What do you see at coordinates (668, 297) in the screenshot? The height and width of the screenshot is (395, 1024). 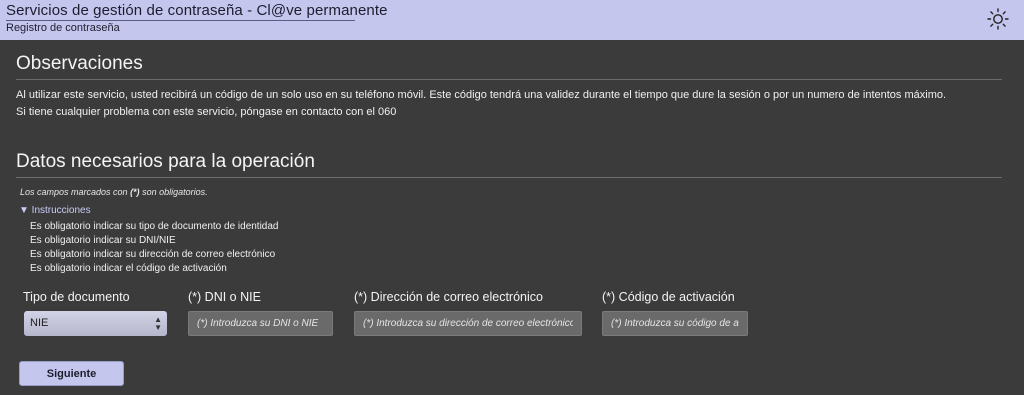 I see `activation-code-label: (*) Código de activación` at bounding box center [668, 297].